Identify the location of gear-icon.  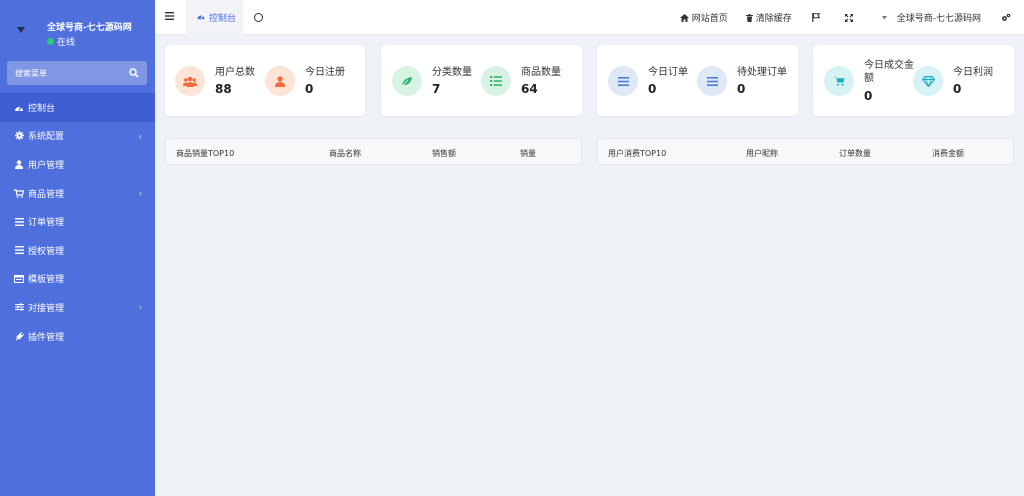
(19, 136).